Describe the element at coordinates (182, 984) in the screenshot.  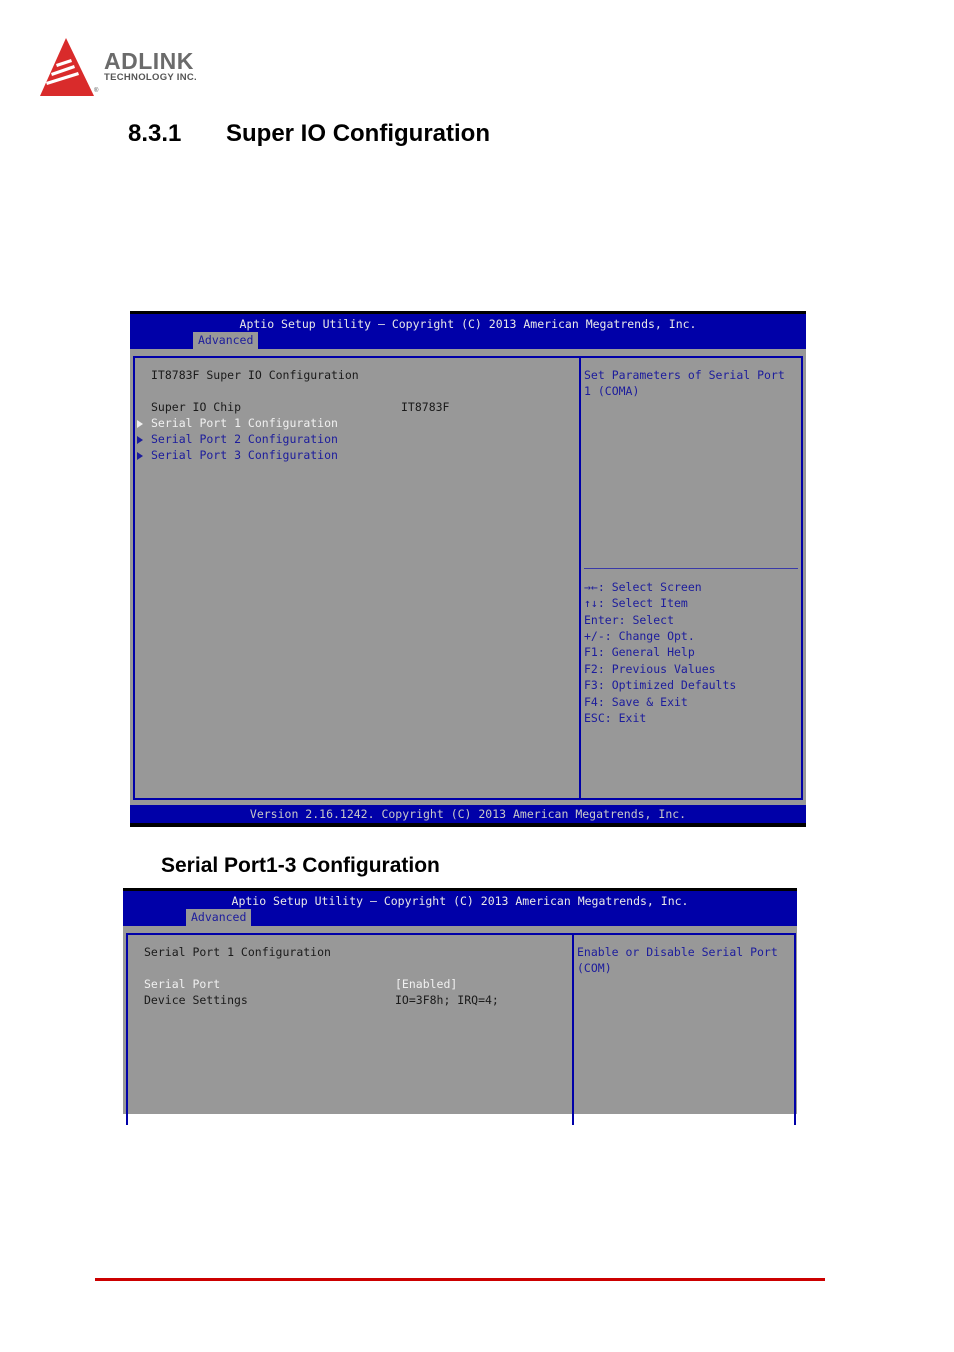
I see `row-label-serial-port: Serial Port` at that location.